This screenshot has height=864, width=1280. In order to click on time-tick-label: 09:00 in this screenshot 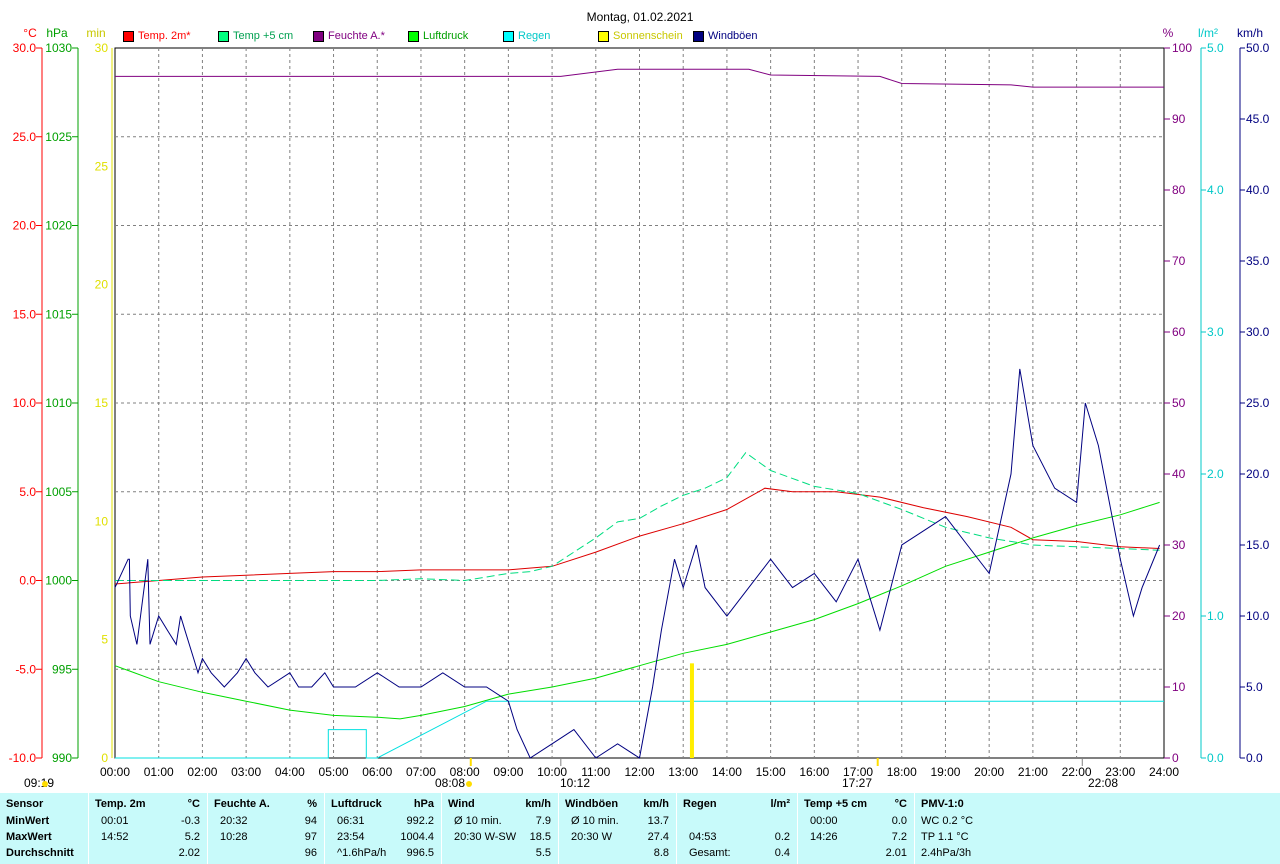, I will do `click(508, 772)`.